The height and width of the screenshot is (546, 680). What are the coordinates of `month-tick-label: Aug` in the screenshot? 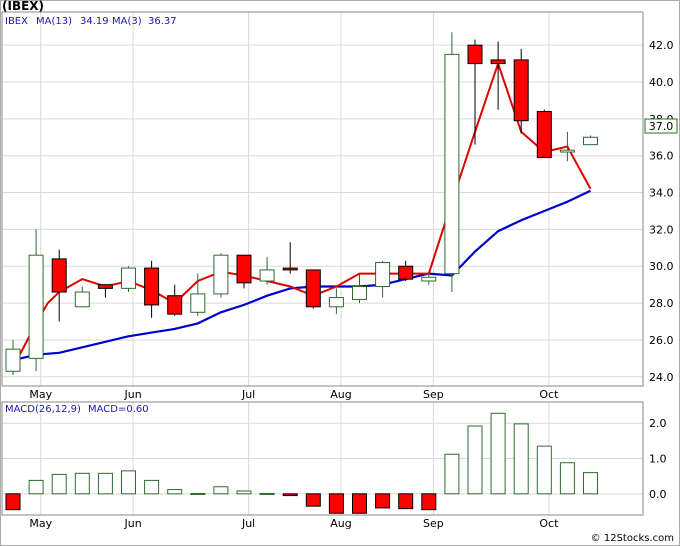 It's located at (340, 394).